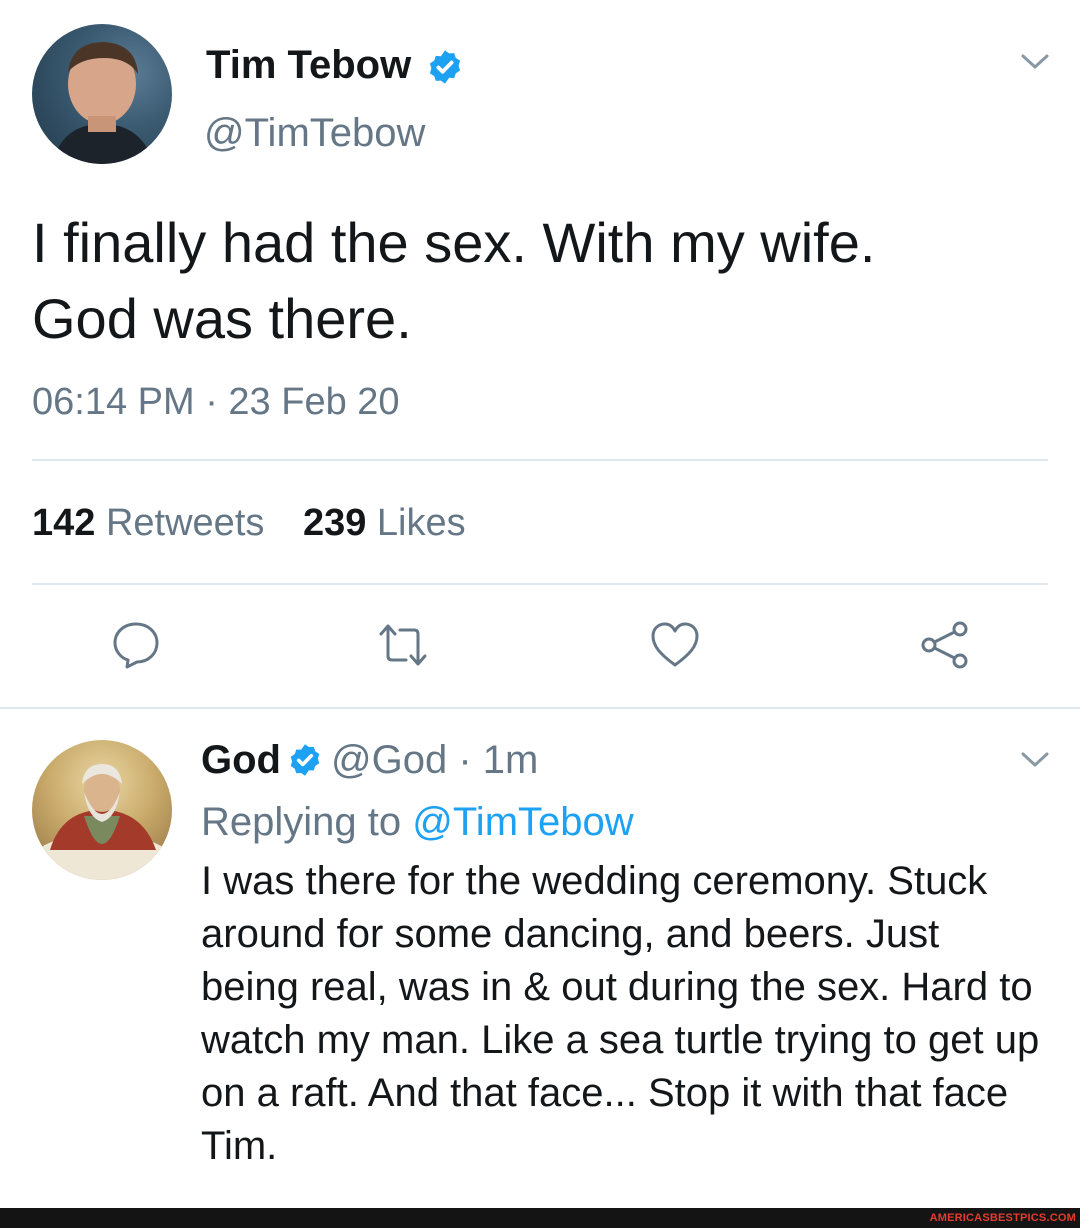 This screenshot has width=1080, height=1228. Describe the element at coordinates (498, 760) in the screenshot. I see `reply-time: · 1m` at that location.